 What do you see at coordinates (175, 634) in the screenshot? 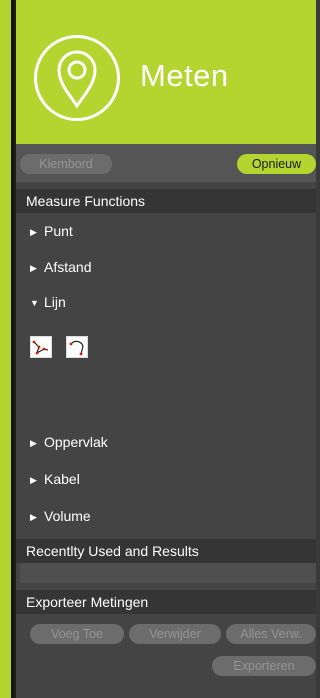
I see `verwijder-button: Verwijder` at bounding box center [175, 634].